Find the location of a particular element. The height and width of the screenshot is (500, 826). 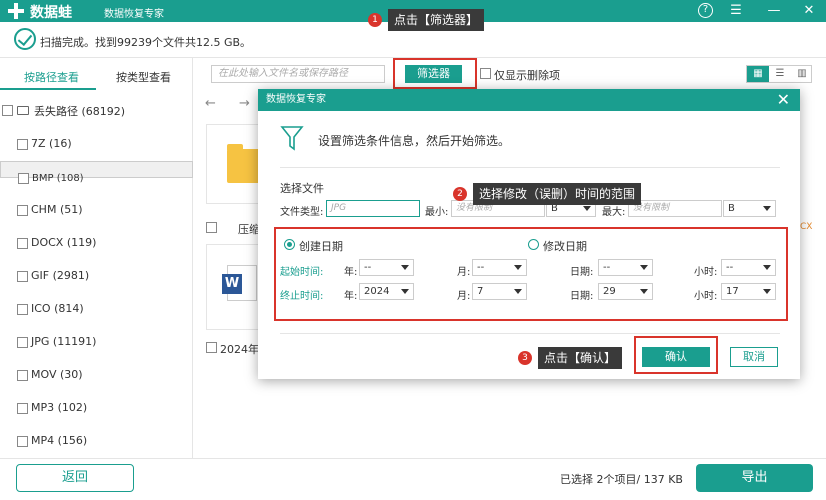

tree-item: MP3 (102) is located at coordinates (96, 408).